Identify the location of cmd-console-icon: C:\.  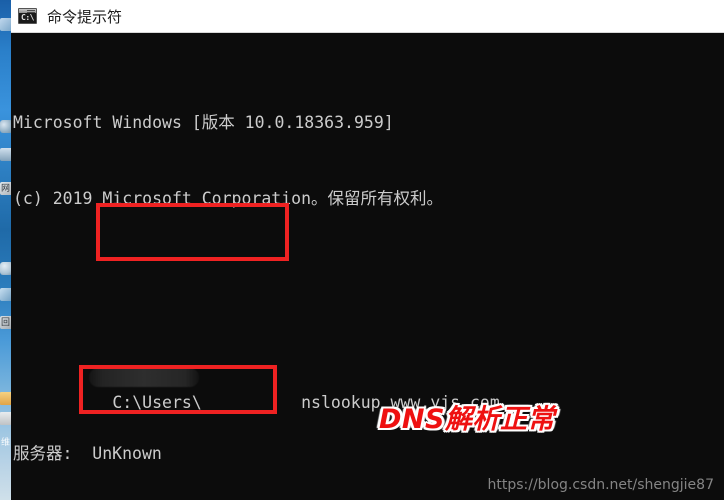
(27, 16).